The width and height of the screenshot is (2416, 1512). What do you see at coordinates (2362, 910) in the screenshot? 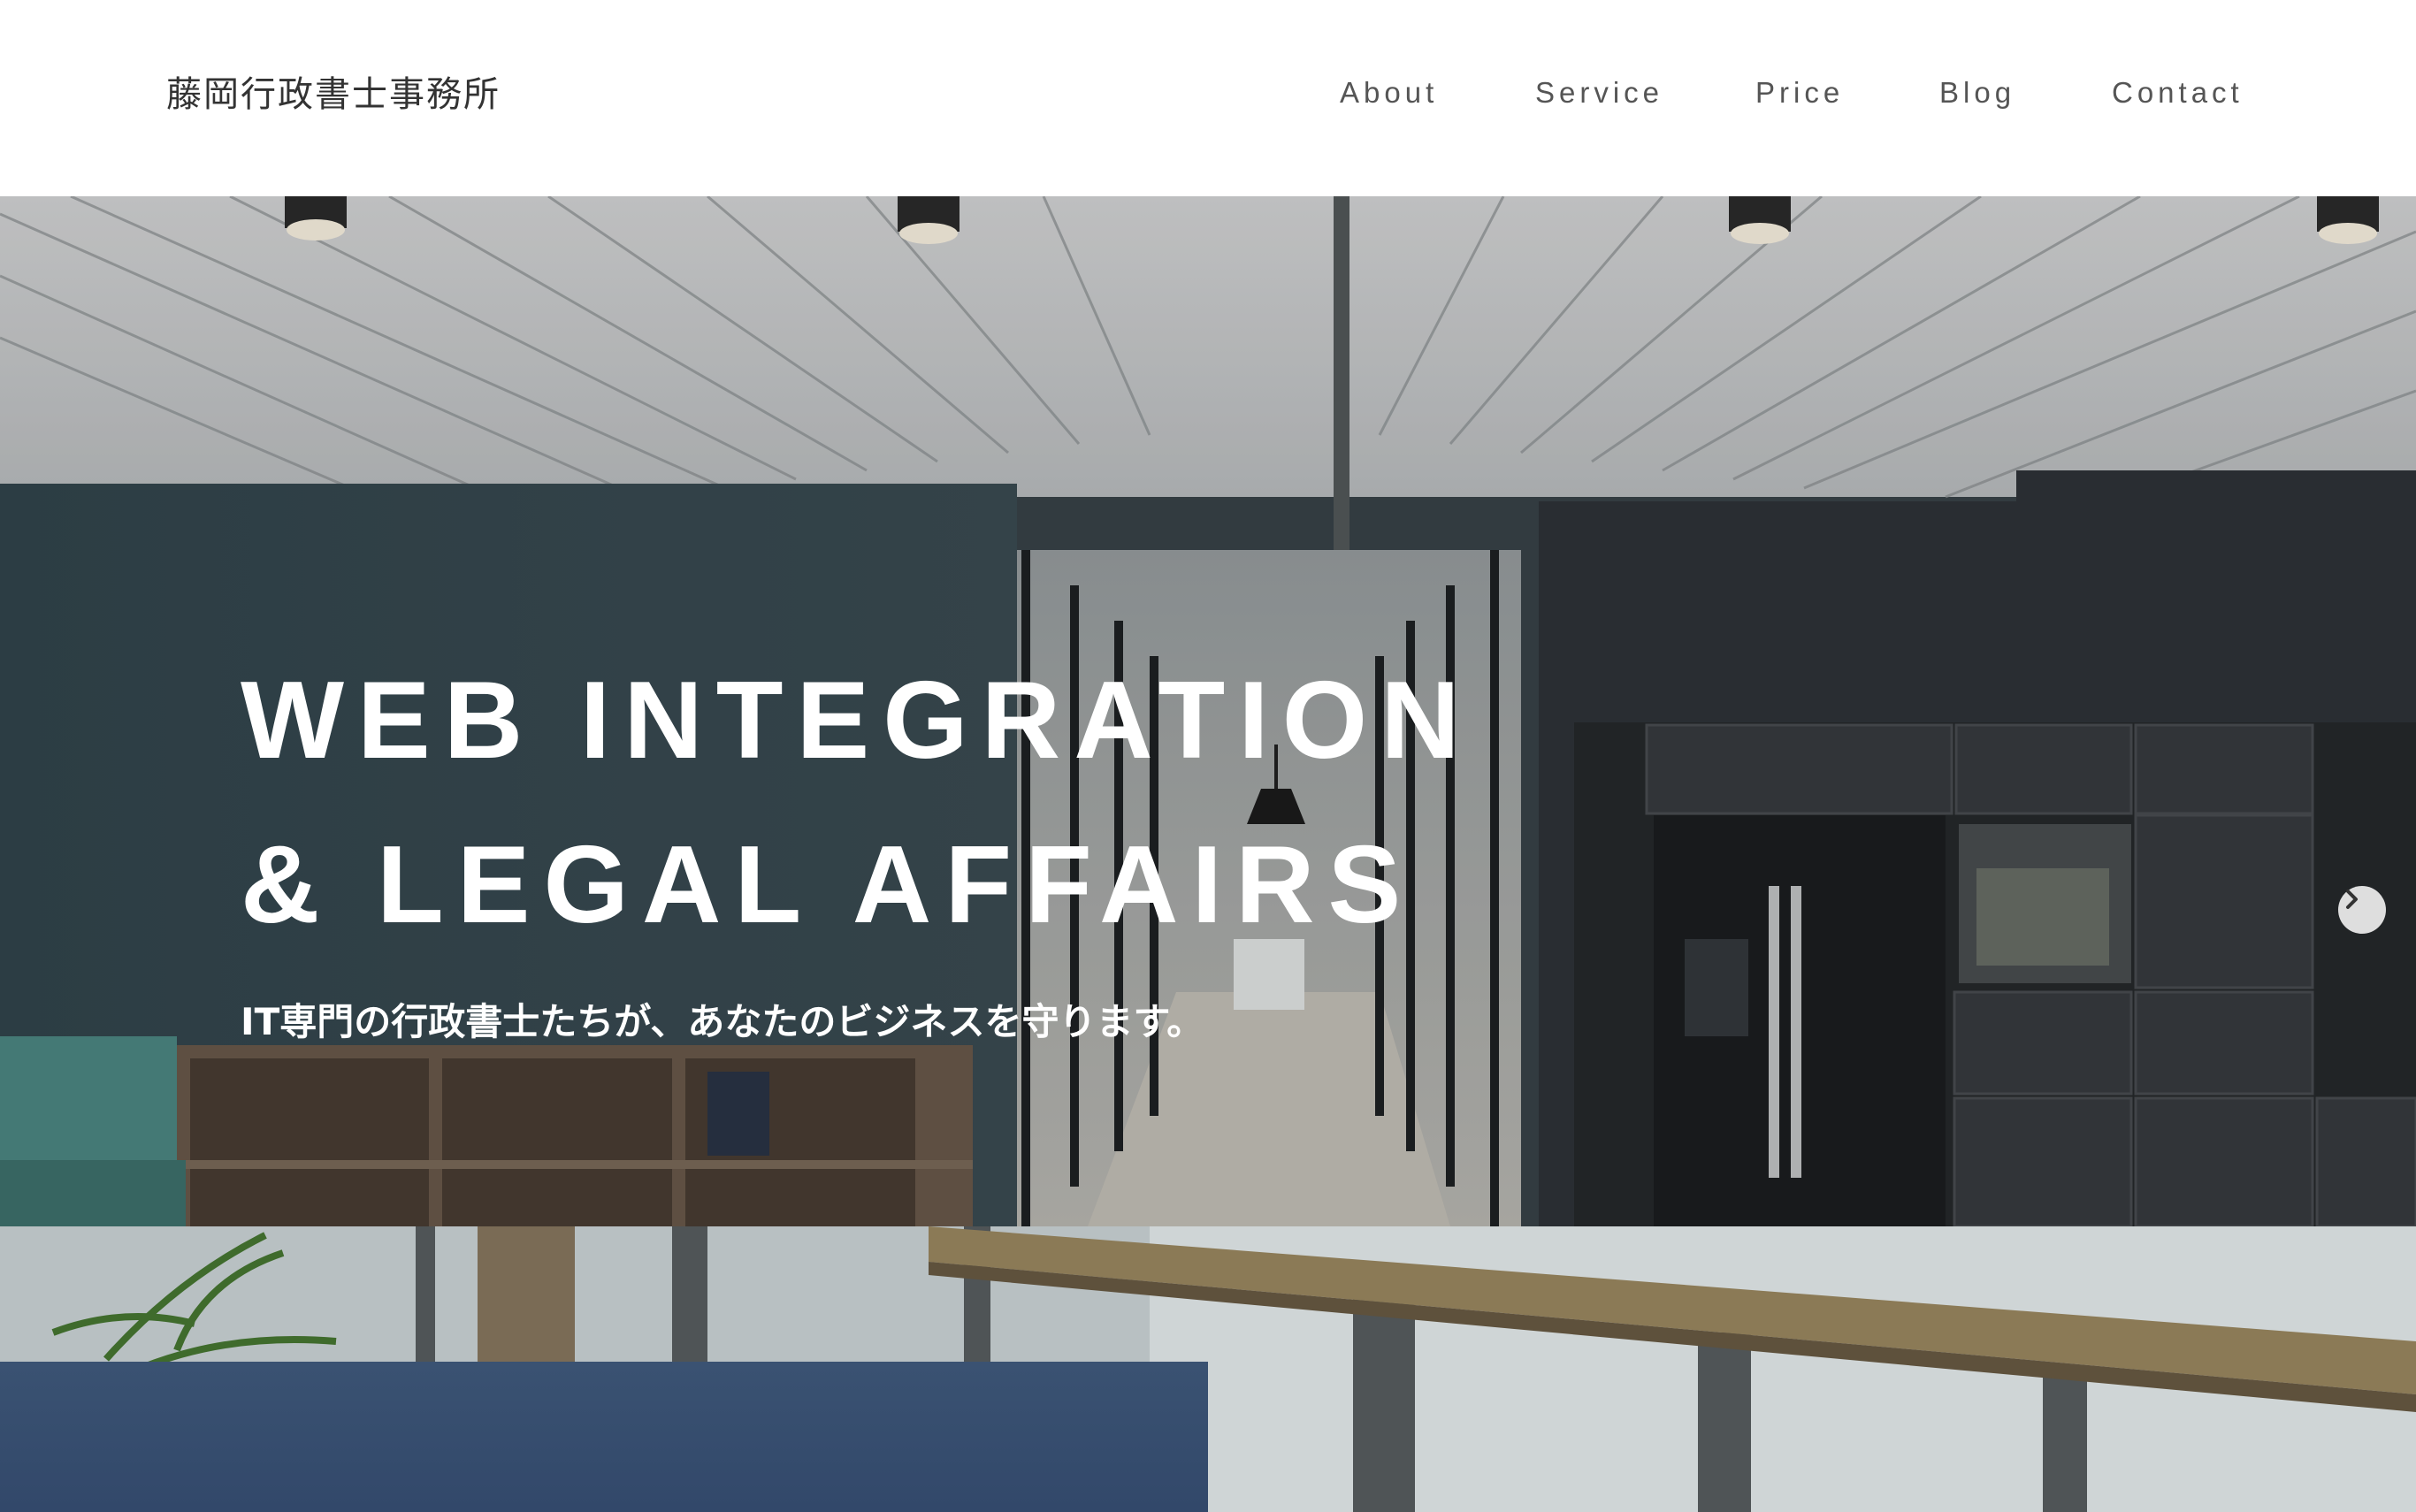
I see `slider-next-button` at bounding box center [2362, 910].